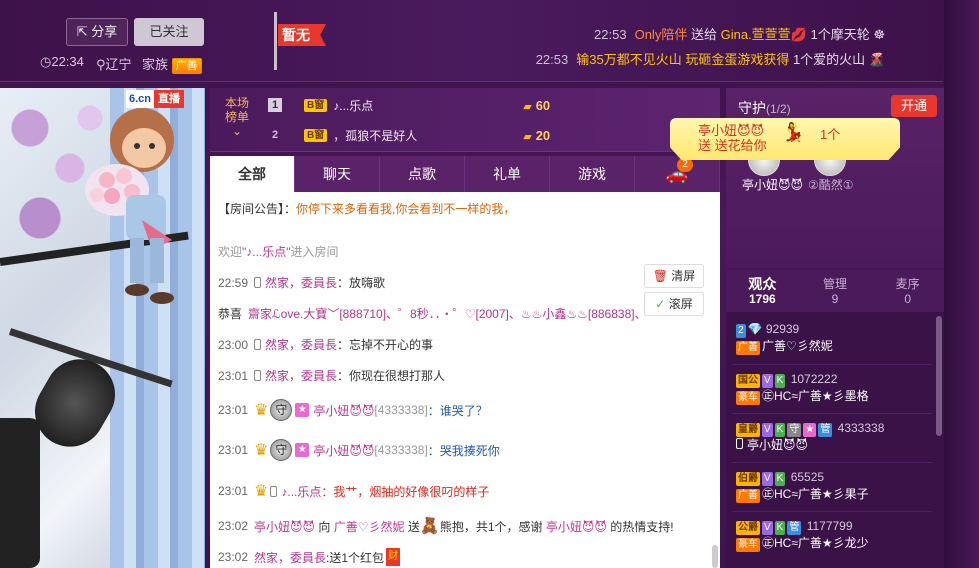 This screenshot has width=979, height=568. I want to click on rank-score: 60, so click(536, 105).